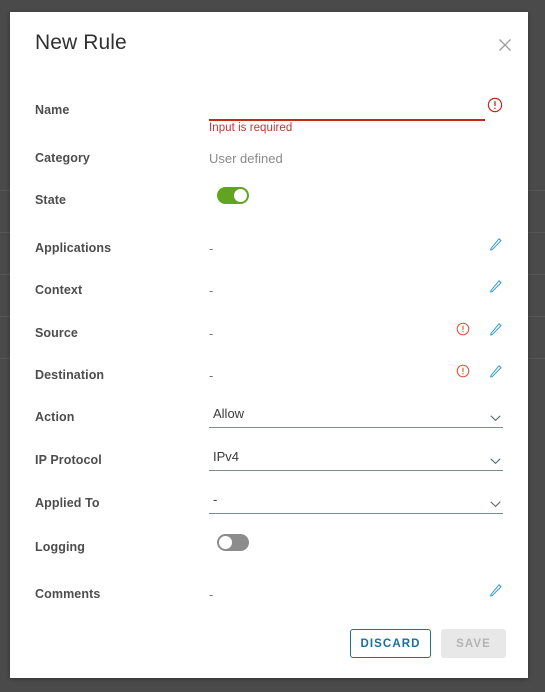 Image resolution: width=545 pixels, height=692 pixels. Describe the element at coordinates (356, 416) in the screenshot. I see `action-select: Allow` at that location.